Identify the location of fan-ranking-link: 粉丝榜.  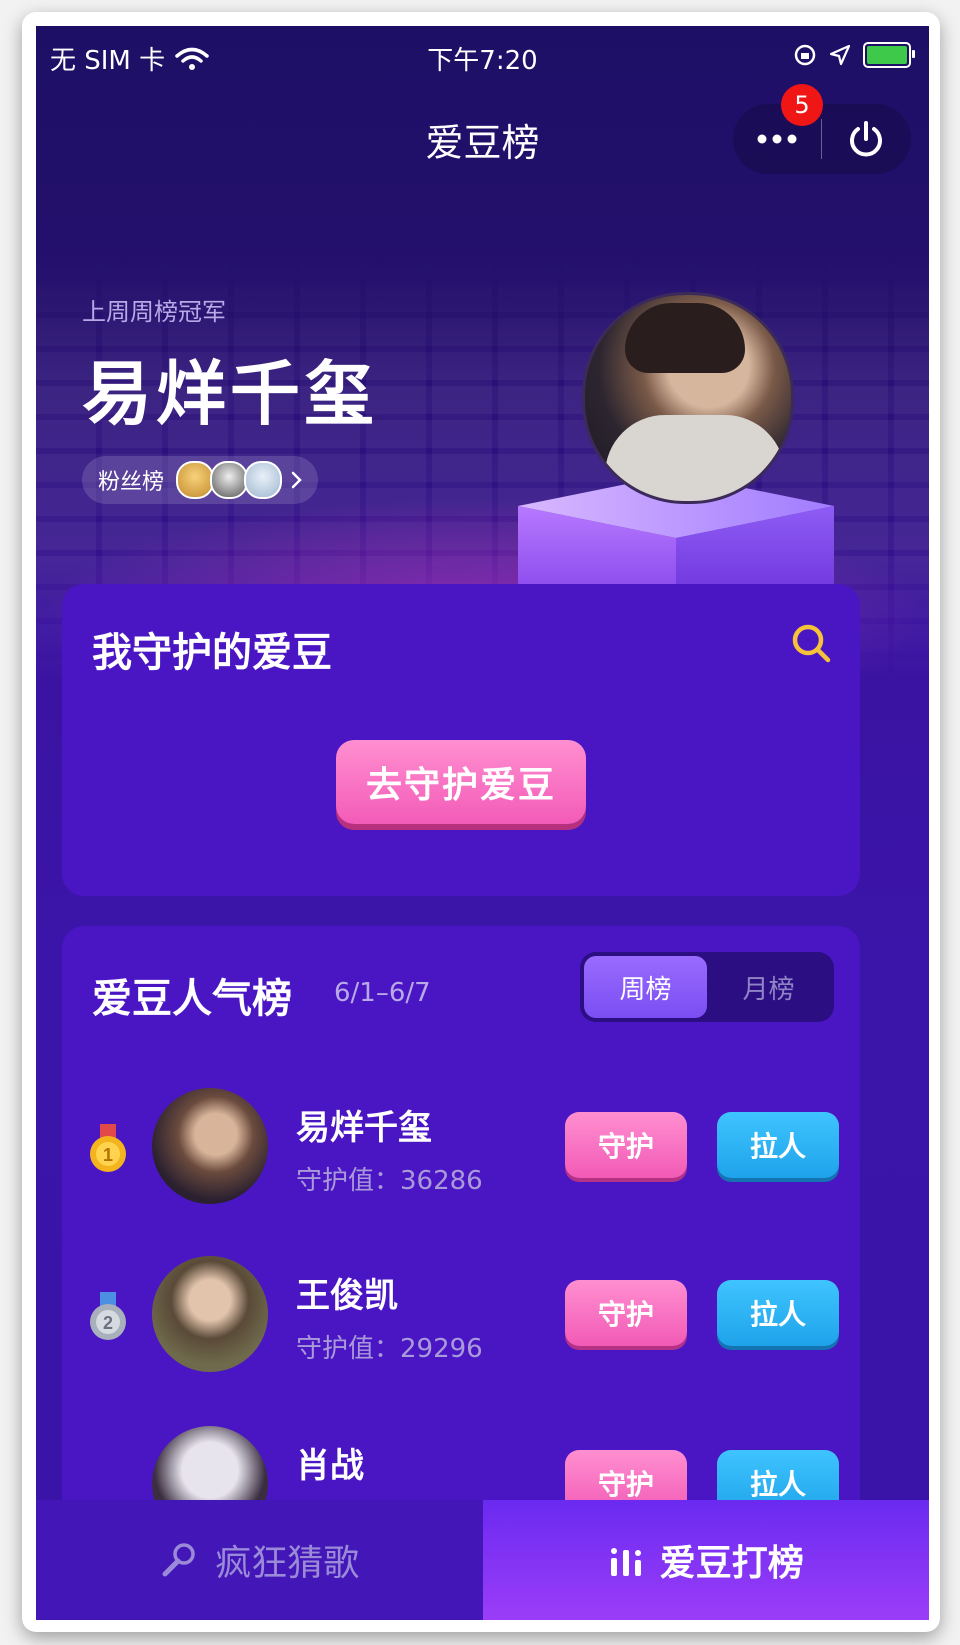
(200, 480).